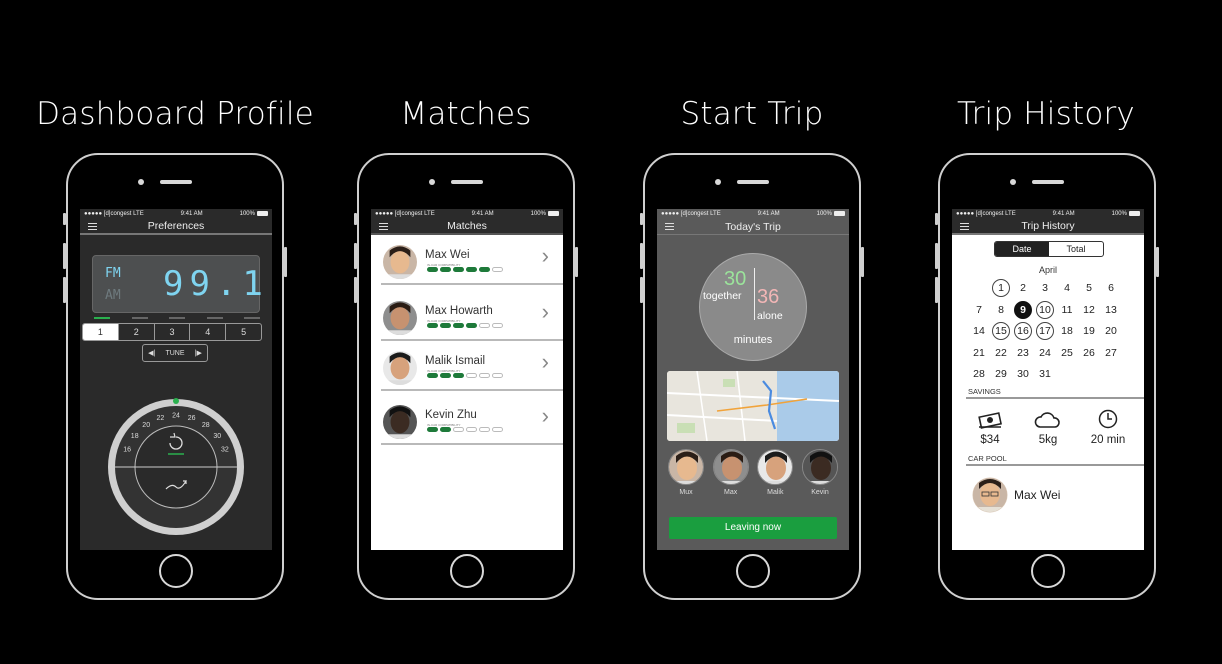 This screenshot has width=1222, height=664. Describe the element at coordinates (466, 429) in the screenshot. I see `compatibility-meter` at that location.